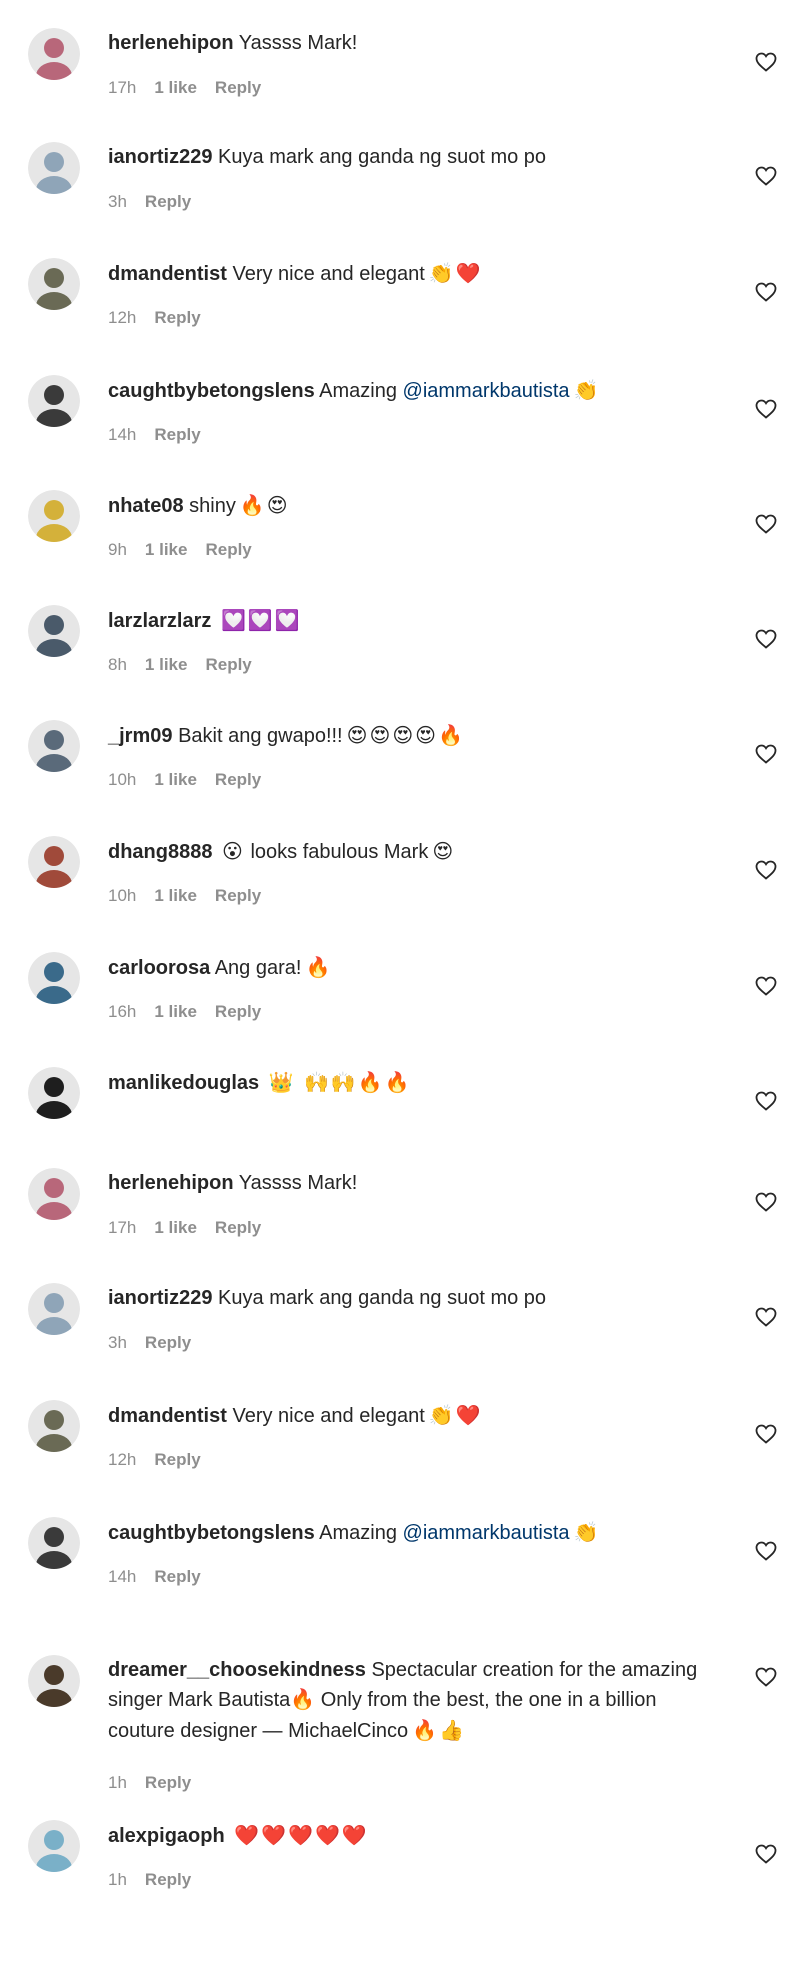 The width and height of the screenshot is (800, 1974). What do you see at coordinates (183, 1083) in the screenshot?
I see `comment-username: manlikedouglas` at bounding box center [183, 1083].